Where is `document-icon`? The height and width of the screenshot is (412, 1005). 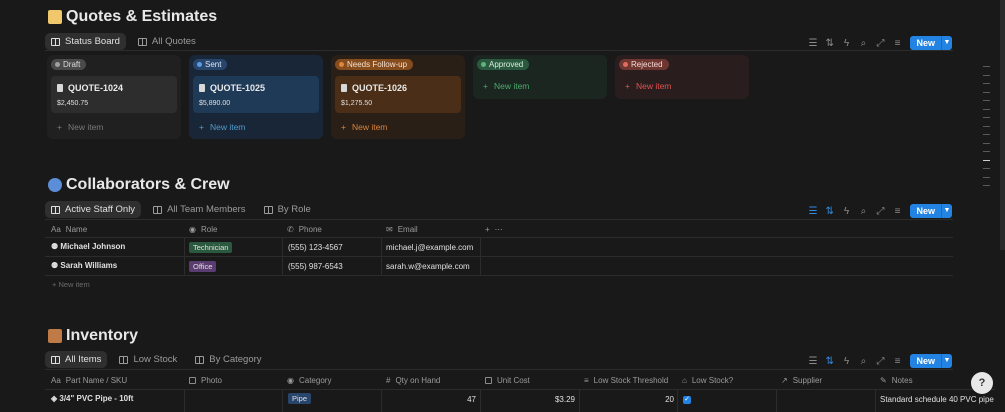 document-icon is located at coordinates (60, 88).